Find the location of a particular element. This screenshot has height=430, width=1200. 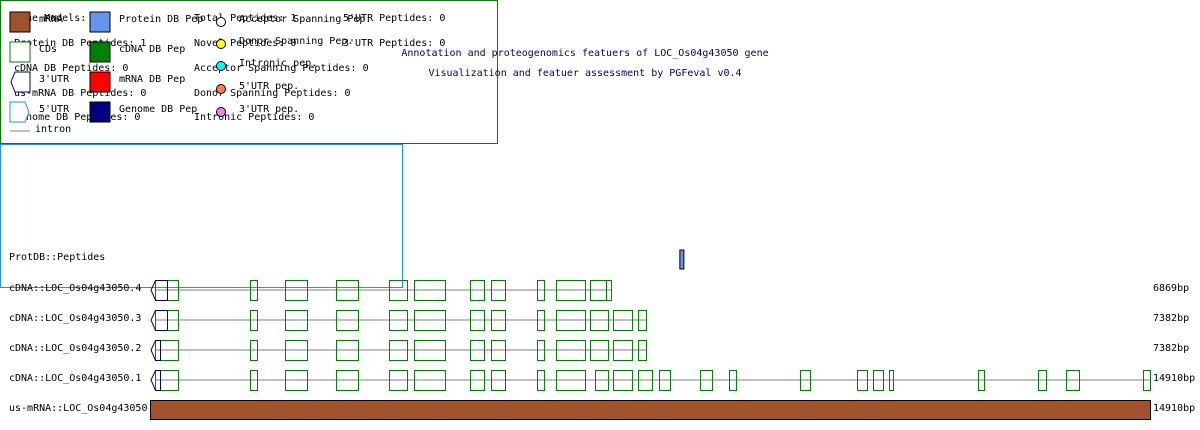

donor-swatch is located at coordinates (221, 44).